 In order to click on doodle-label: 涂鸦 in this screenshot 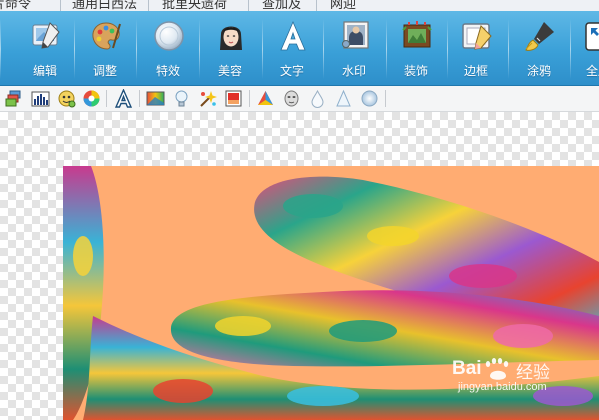, I will do `click(538, 71)`.